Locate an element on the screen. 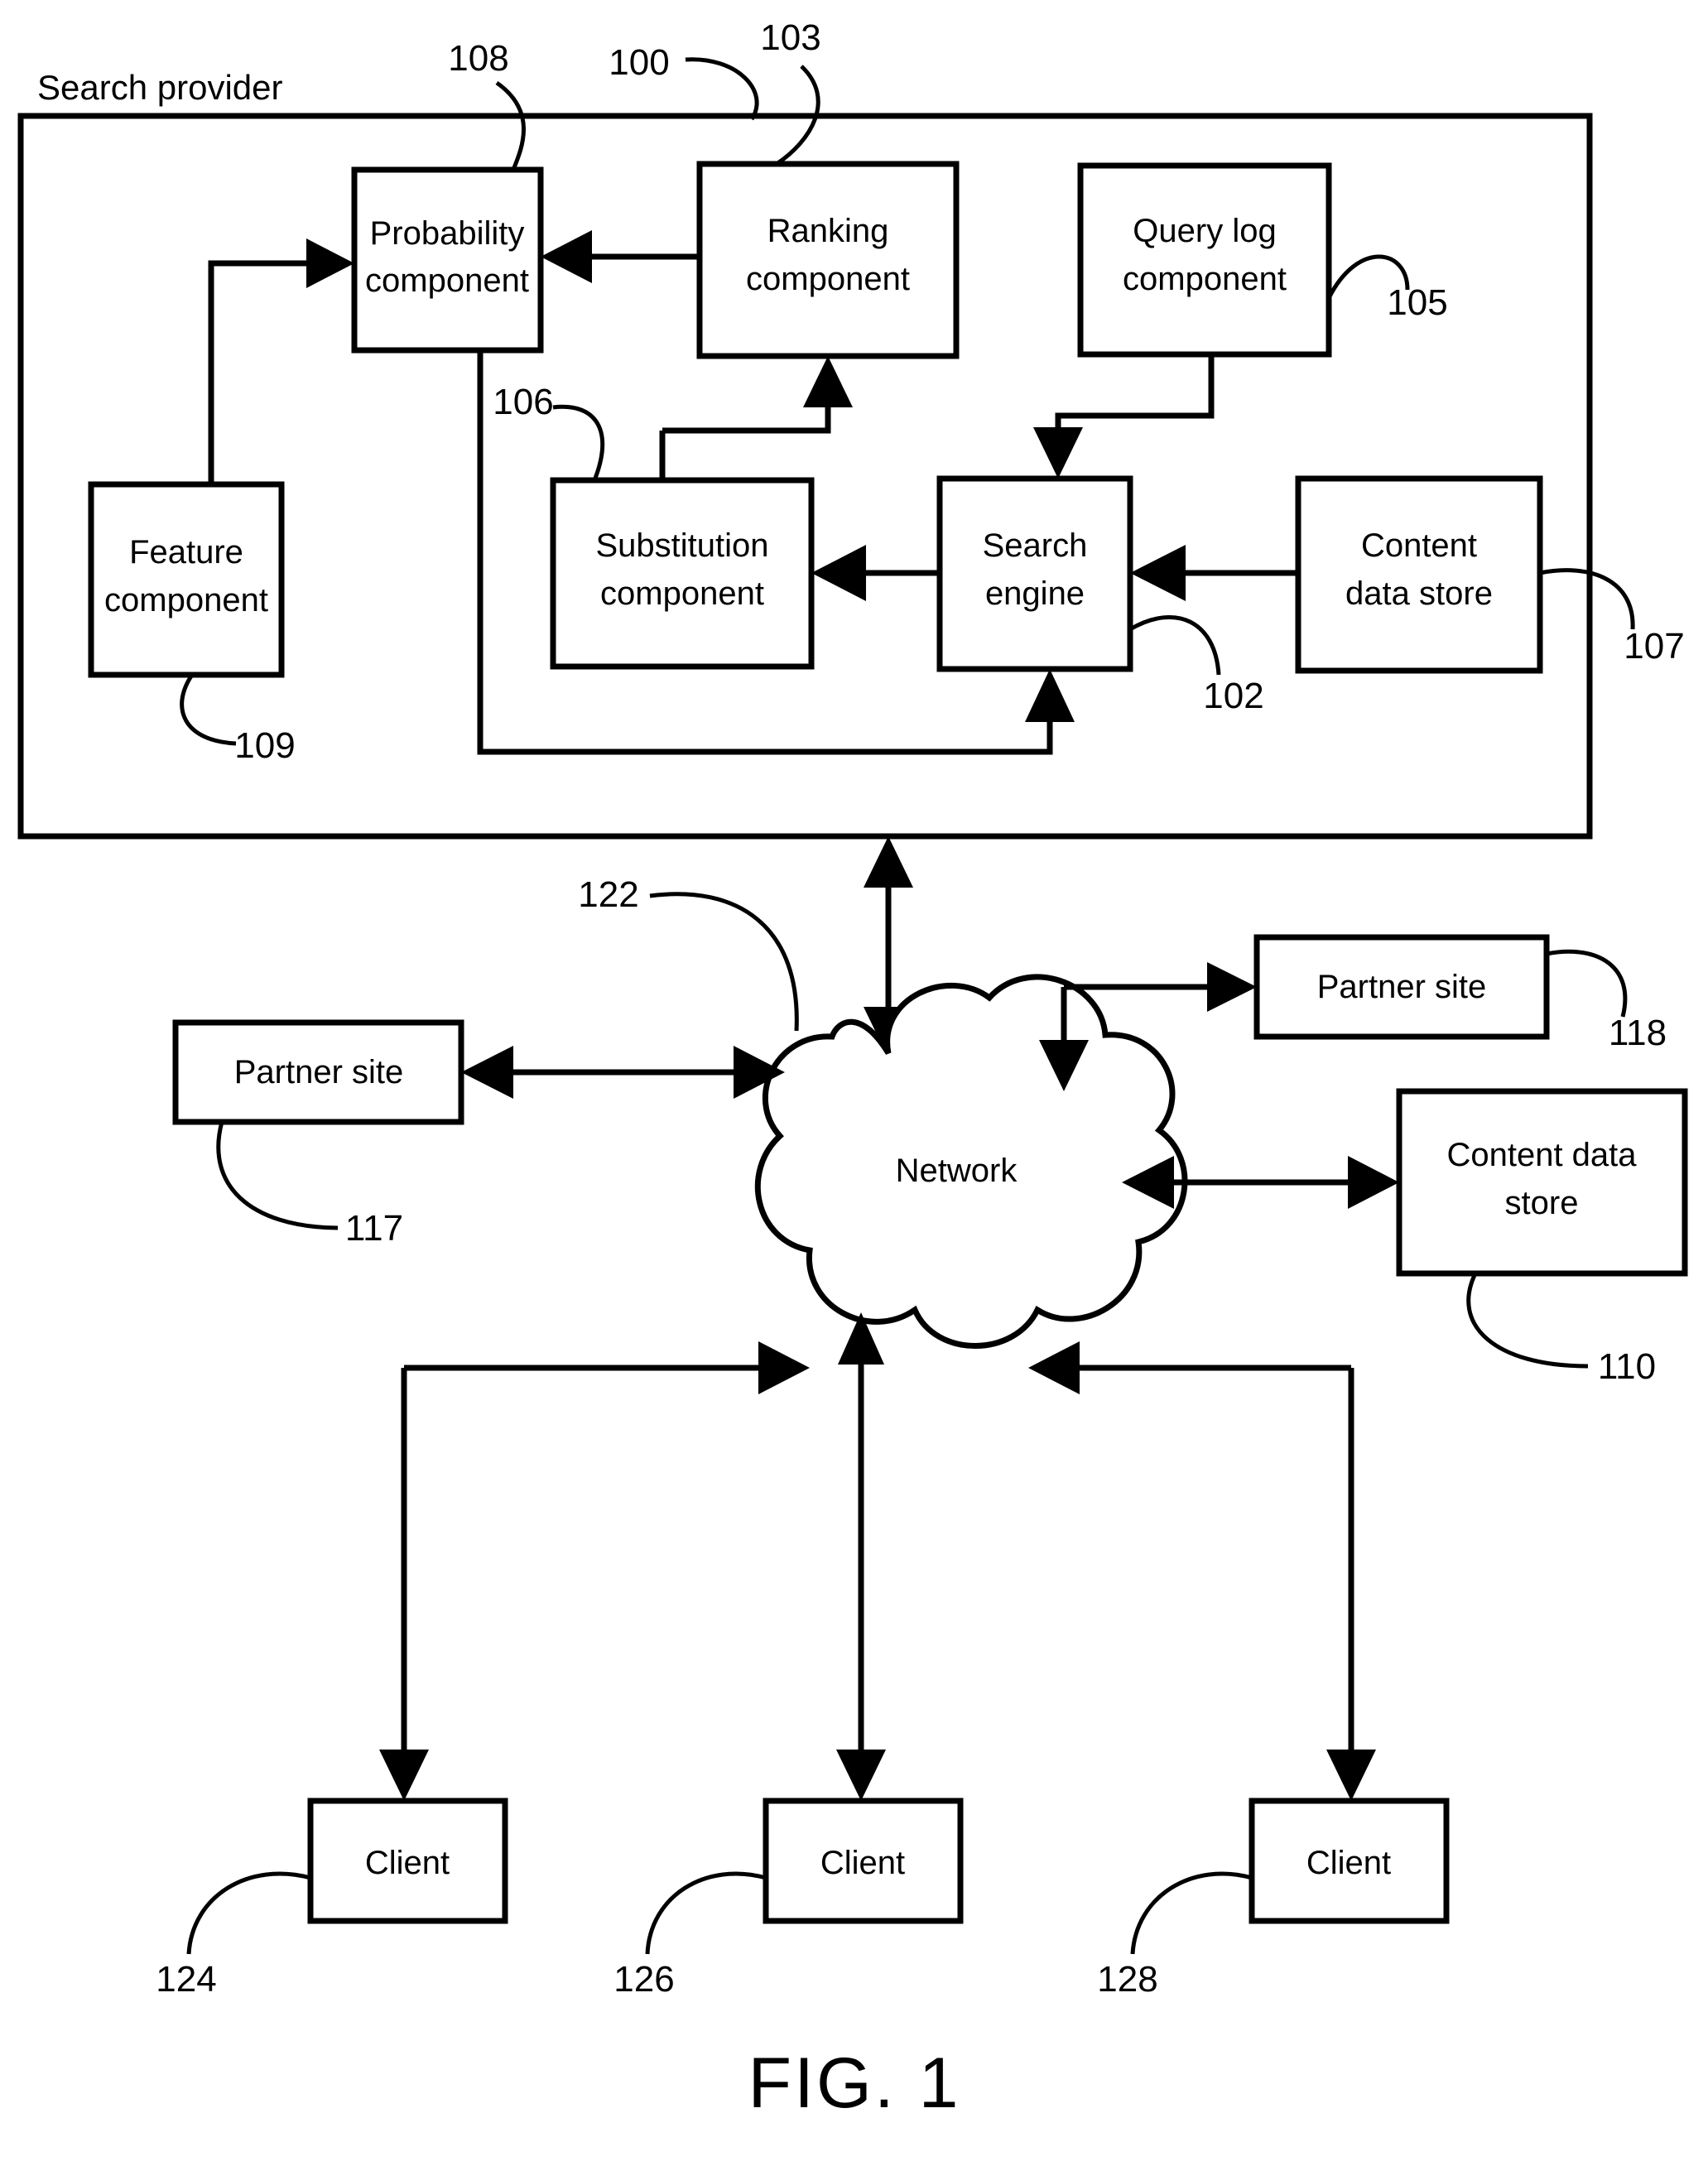  content-store-in-rect is located at coordinates (1419, 574).